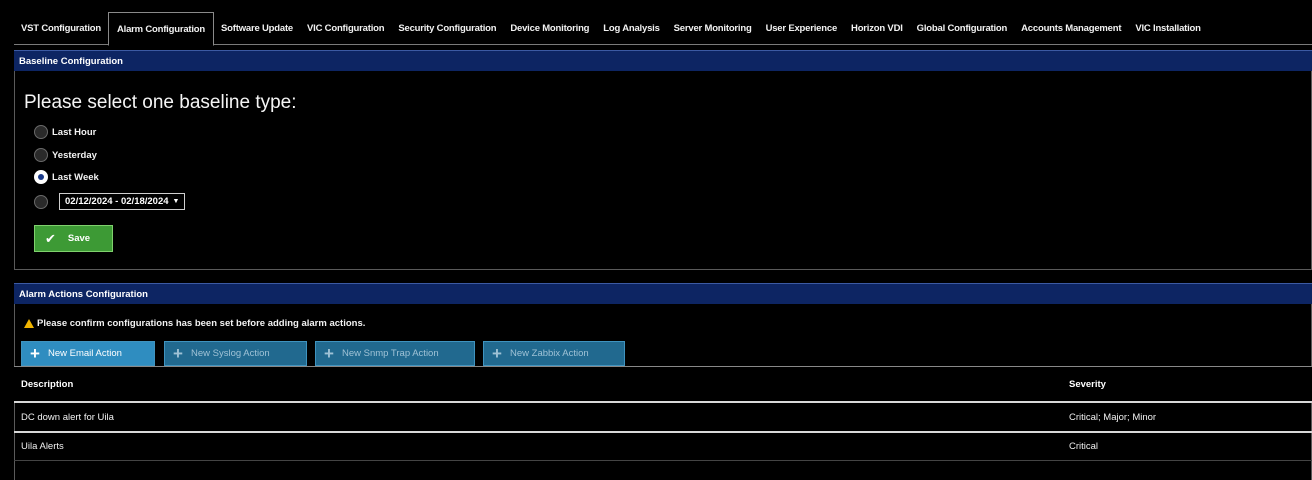 The width and height of the screenshot is (1312, 480). I want to click on date-range-picker: 02/12/2024 - 02/18/2024 ▼, so click(122, 201).